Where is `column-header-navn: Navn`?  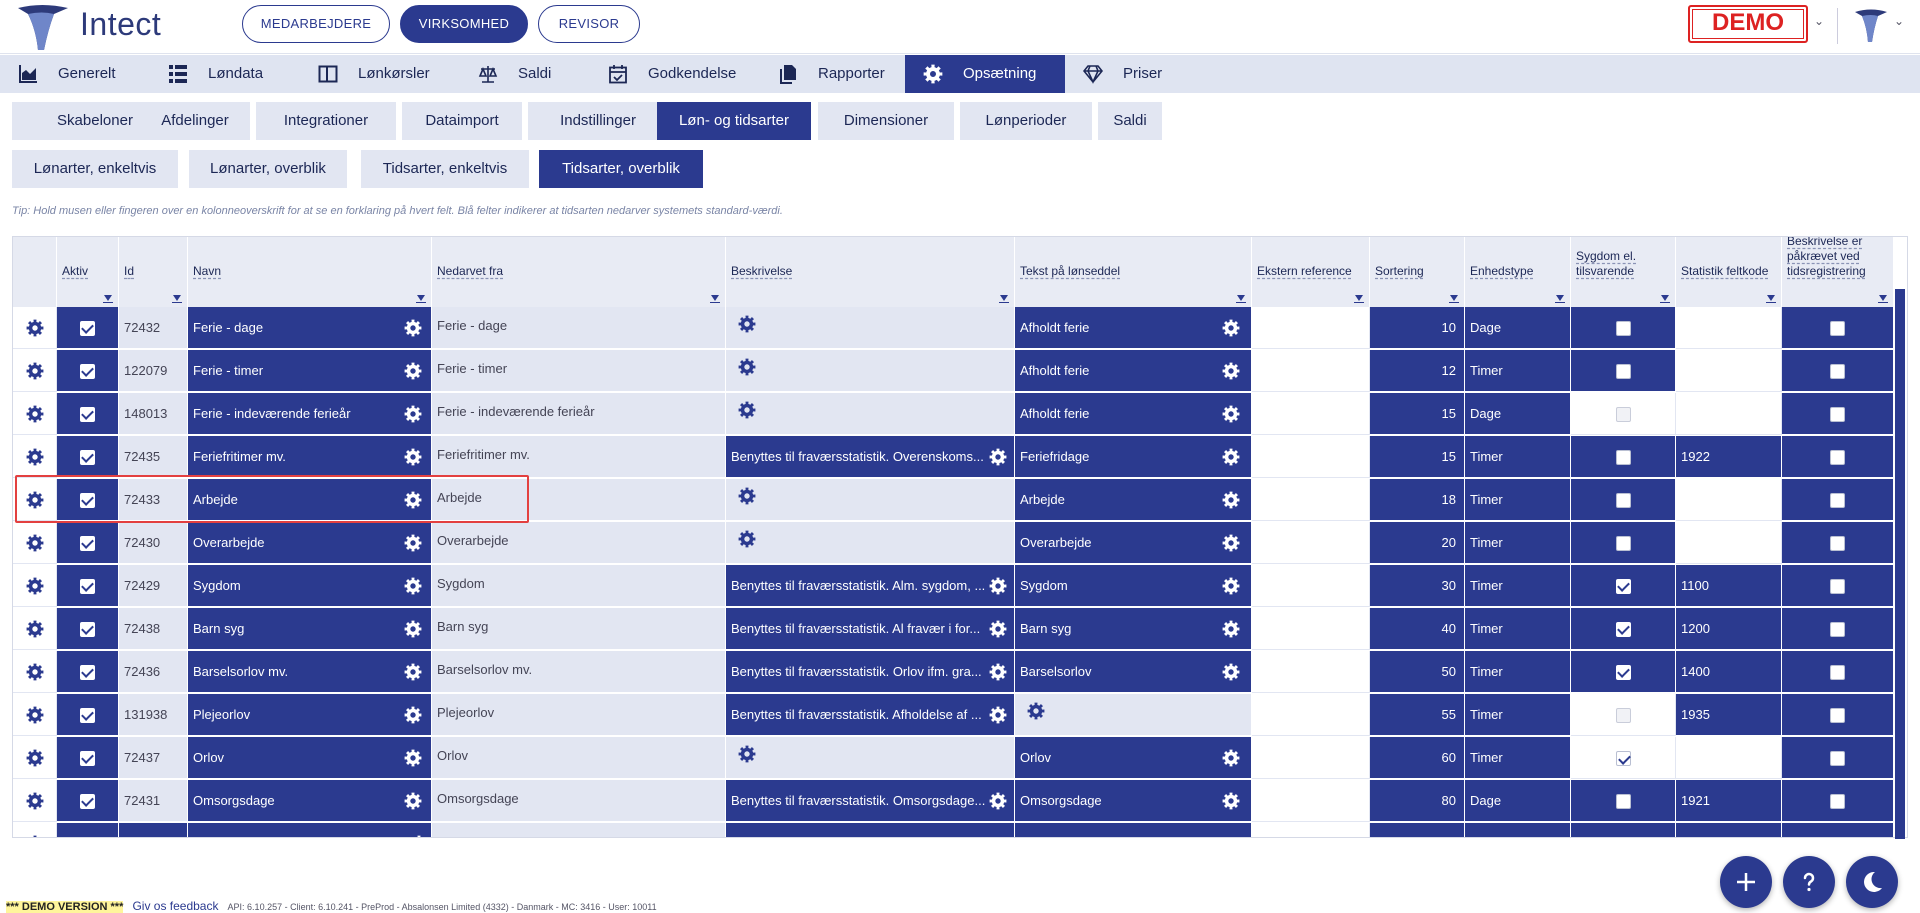 column-header-navn: Navn is located at coordinates (310, 272).